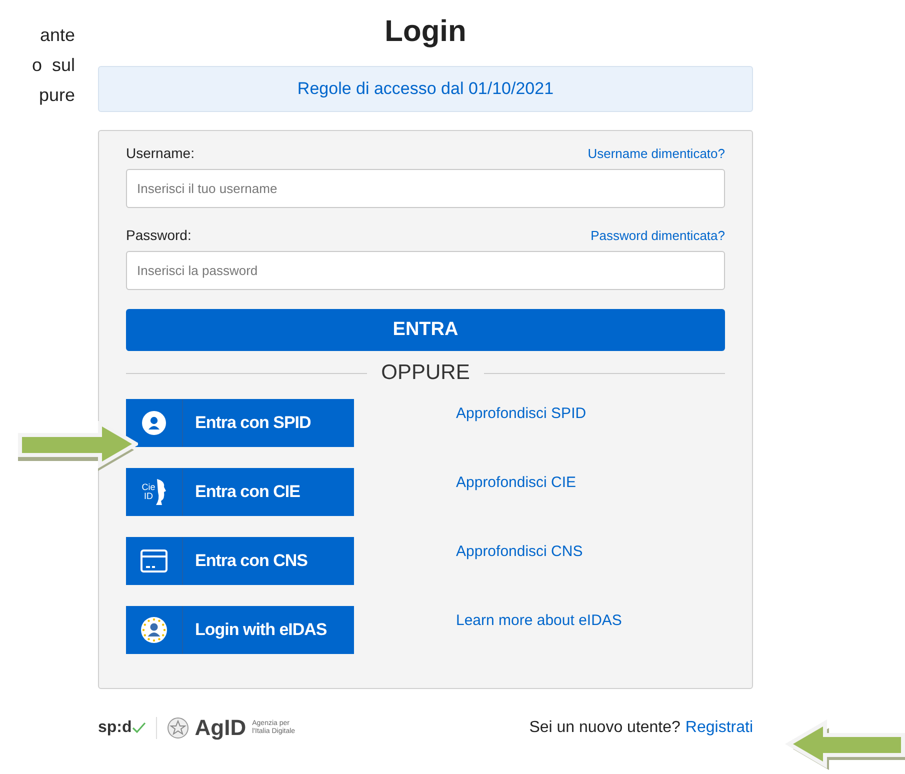  I want to click on spid-logo: sp:d, so click(122, 728).